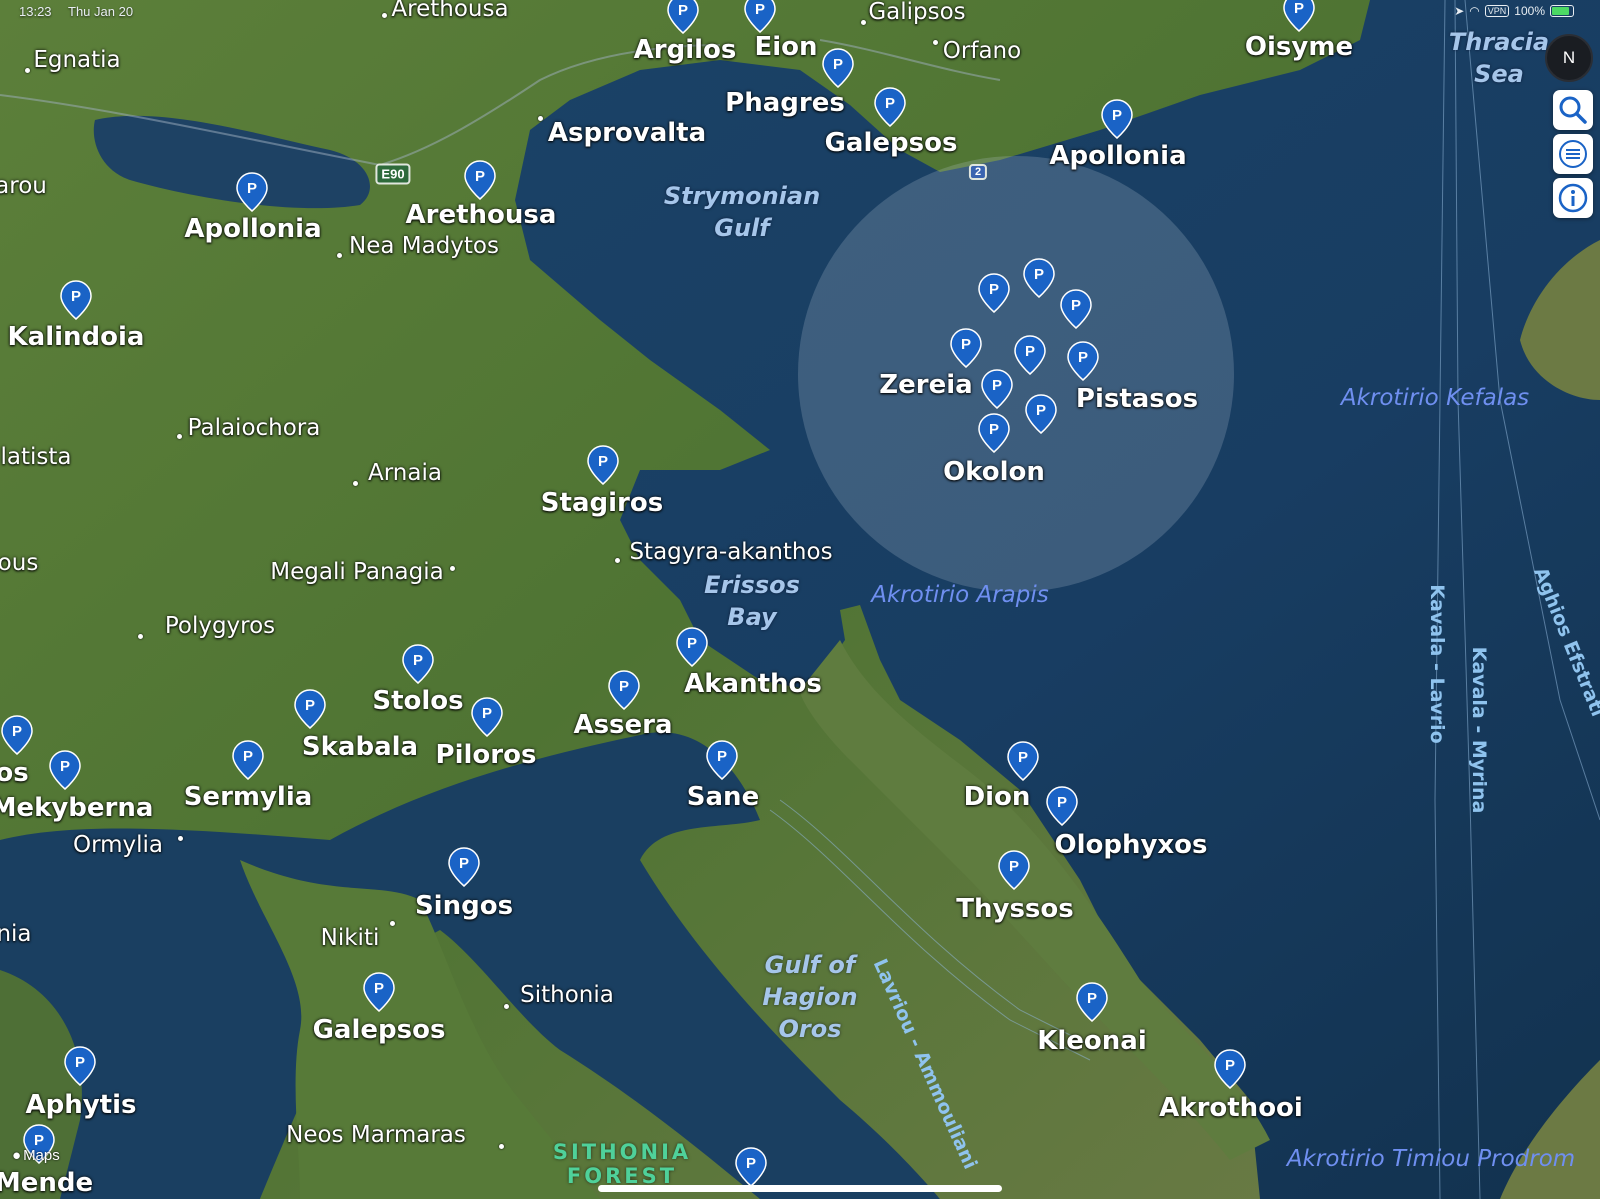 The width and height of the screenshot is (1600, 1199). What do you see at coordinates (46, 1183) in the screenshot?
I see `place-label-mende: Mende` at bounding box center [46, 1183].